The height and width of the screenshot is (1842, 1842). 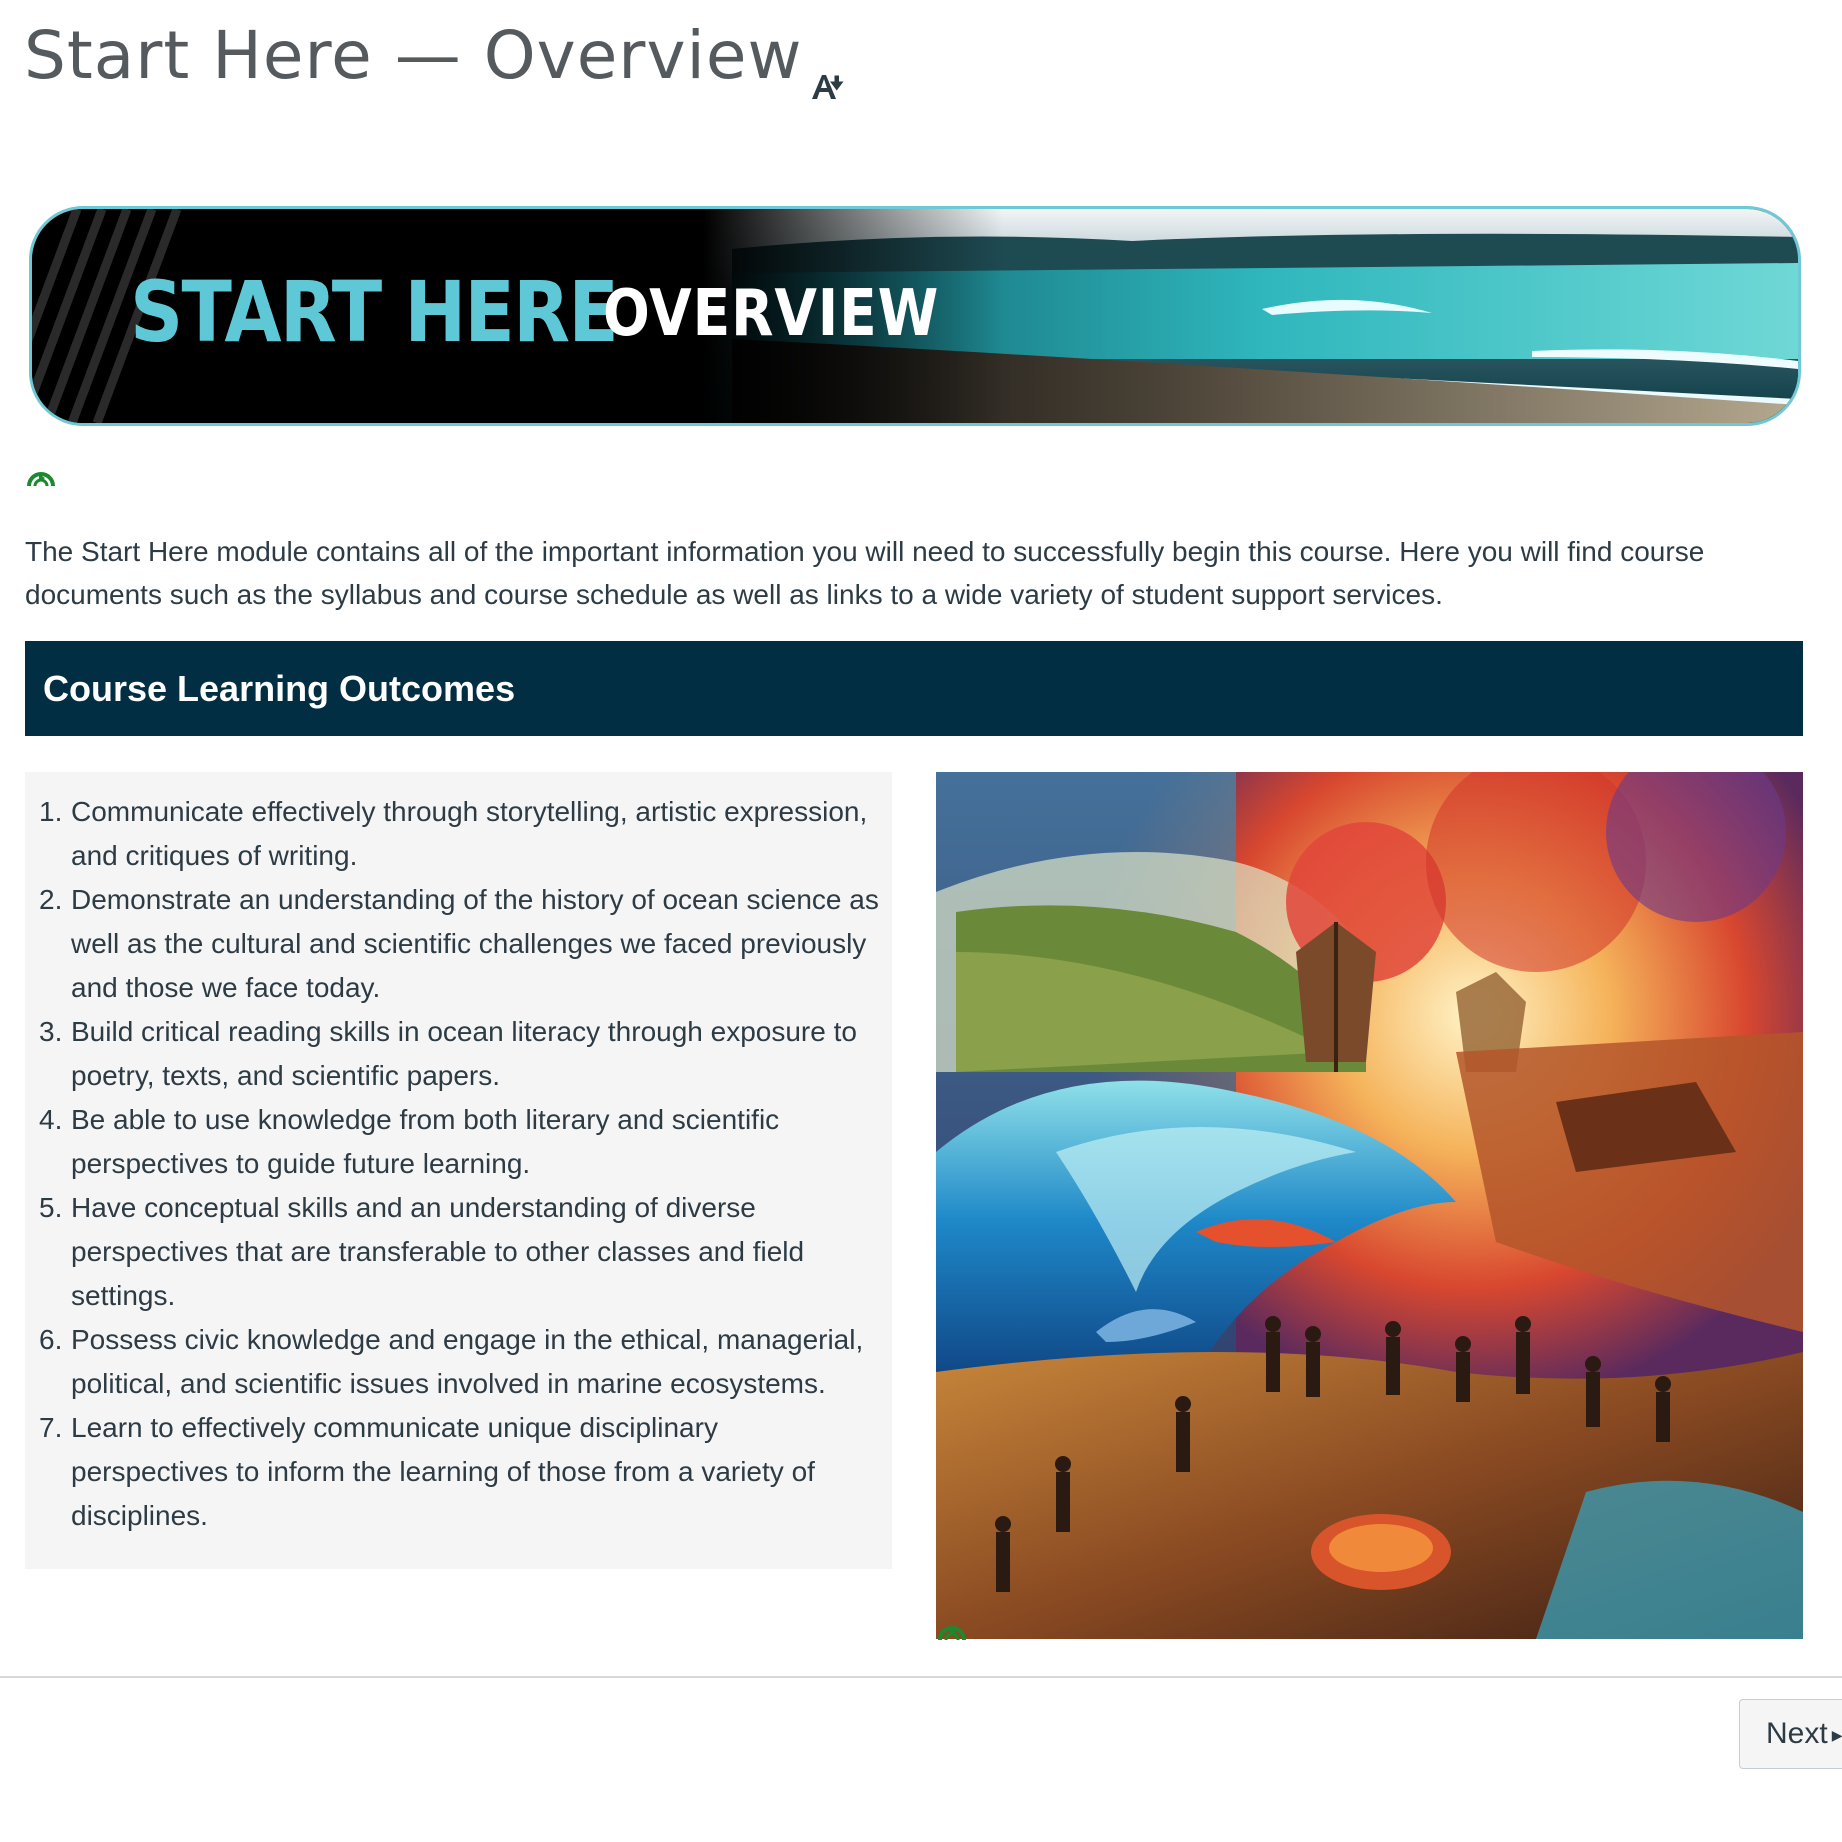 I want to click on outcome-number: 4., so click(x=51, y=1119).